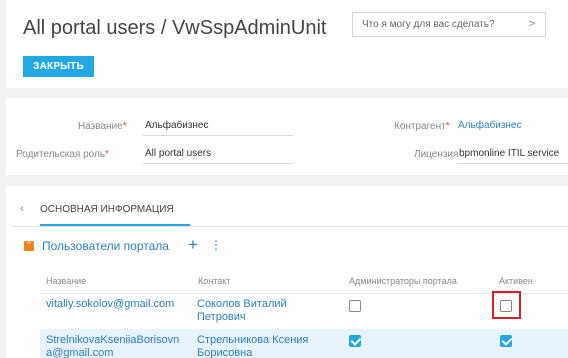 This screenshot has width=568, height=358. What do you see at coordinates (490, 125) in the screenshot?
I see `account-field-link: Альфабизнес` at bounding box center [490, 125].